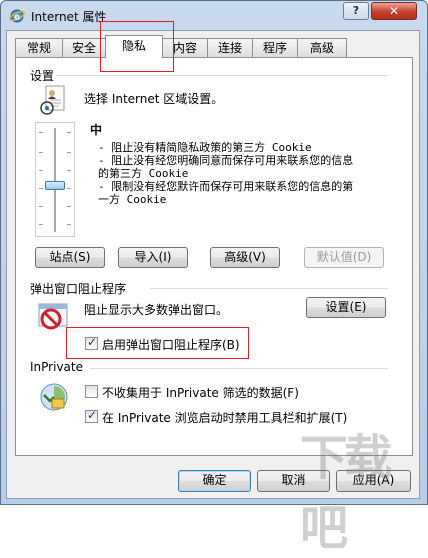 The width and height of the screenshot is (428, 558). I want to click on close-button: ✕, so click(394, 11).